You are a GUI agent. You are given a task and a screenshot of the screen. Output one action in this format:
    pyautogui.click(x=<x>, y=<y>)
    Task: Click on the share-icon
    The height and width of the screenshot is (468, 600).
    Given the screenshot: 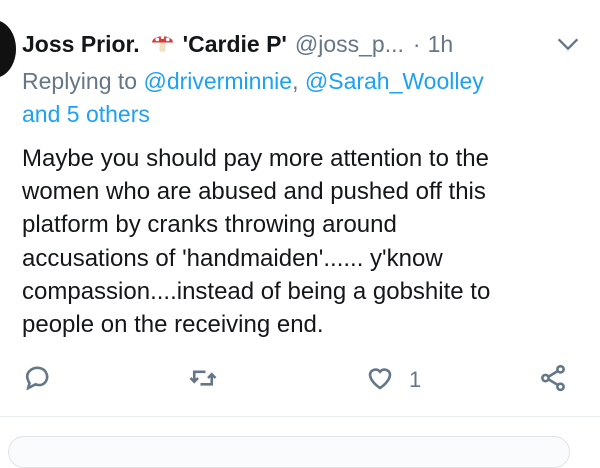 What is the action you would take?
    pyautogui.click(x=553, y=380)
    